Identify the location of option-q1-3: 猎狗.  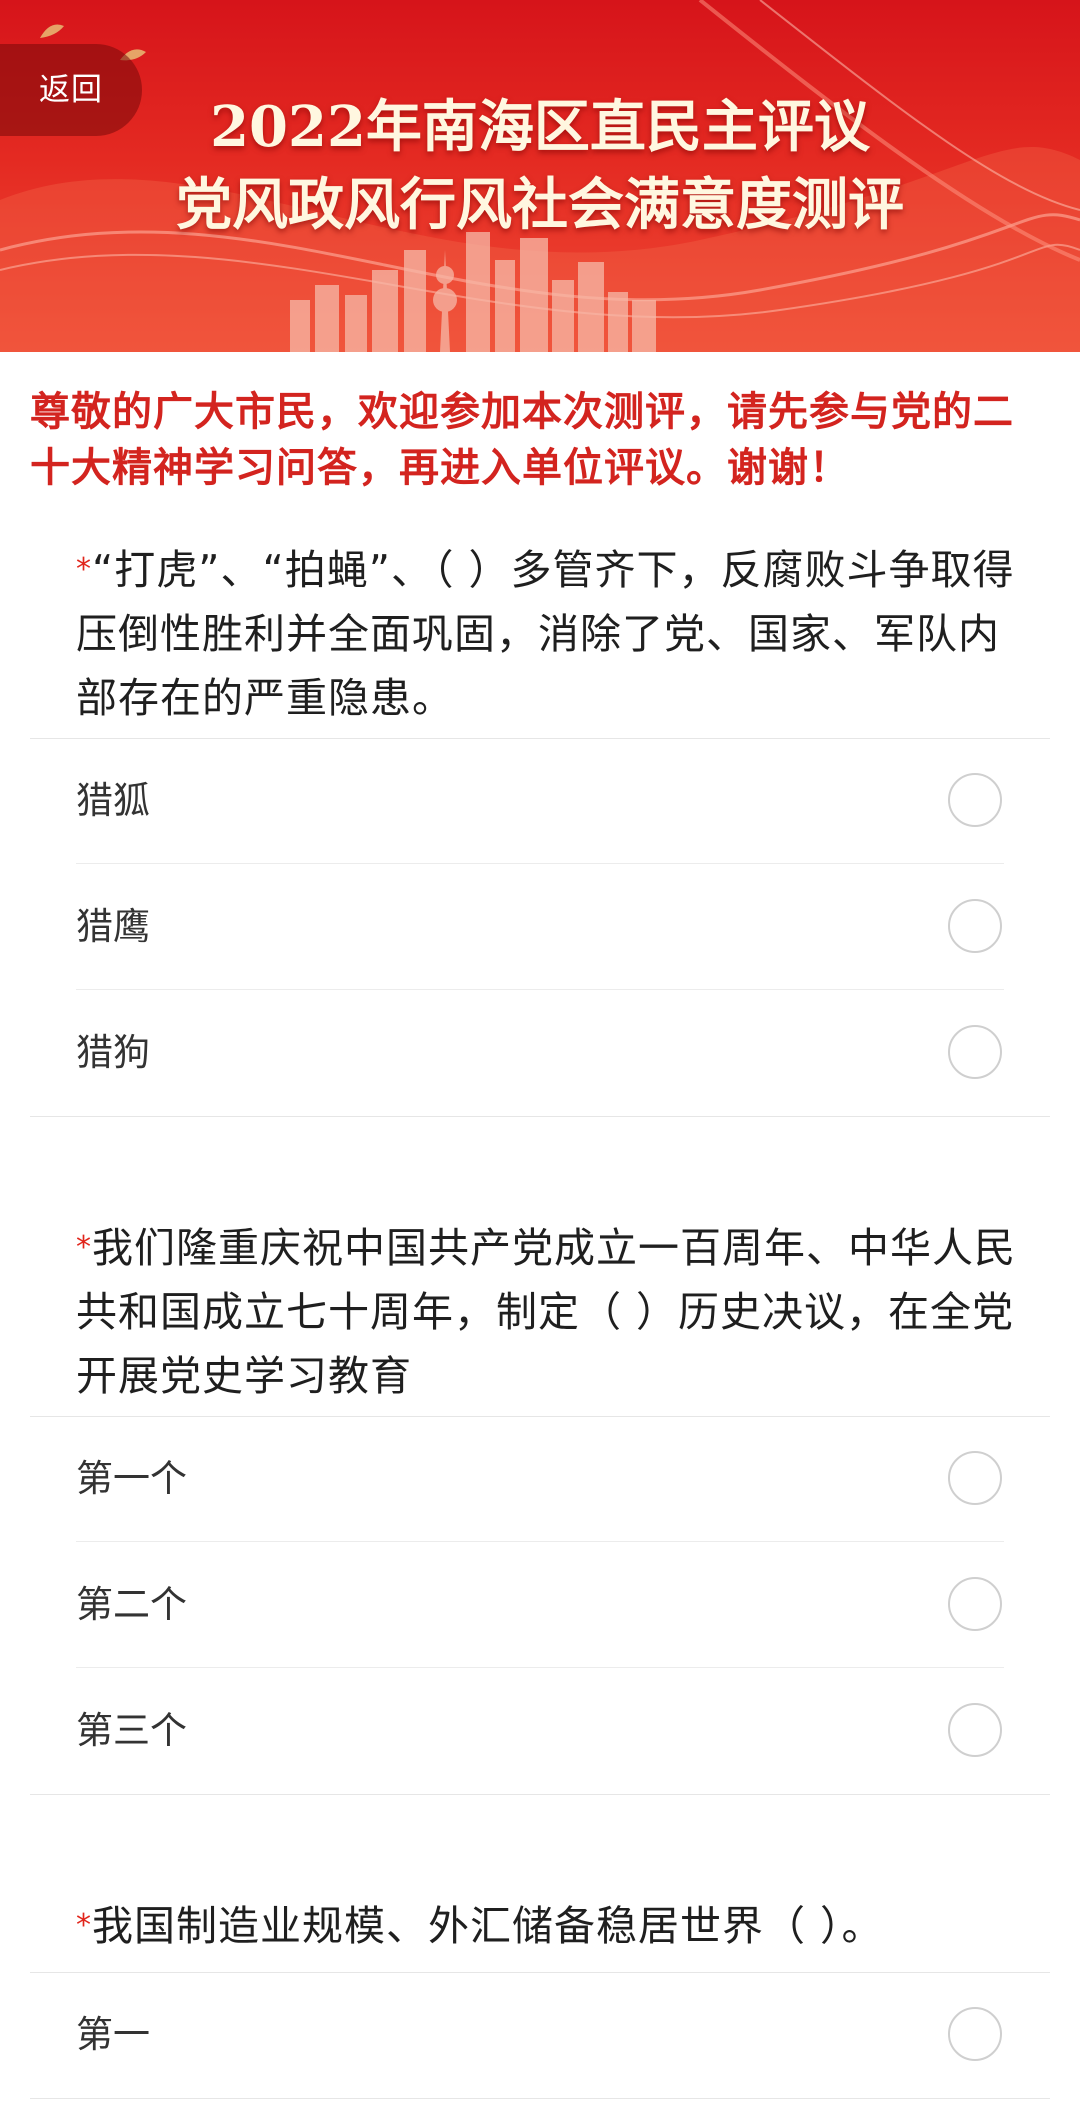
(540, 1053).